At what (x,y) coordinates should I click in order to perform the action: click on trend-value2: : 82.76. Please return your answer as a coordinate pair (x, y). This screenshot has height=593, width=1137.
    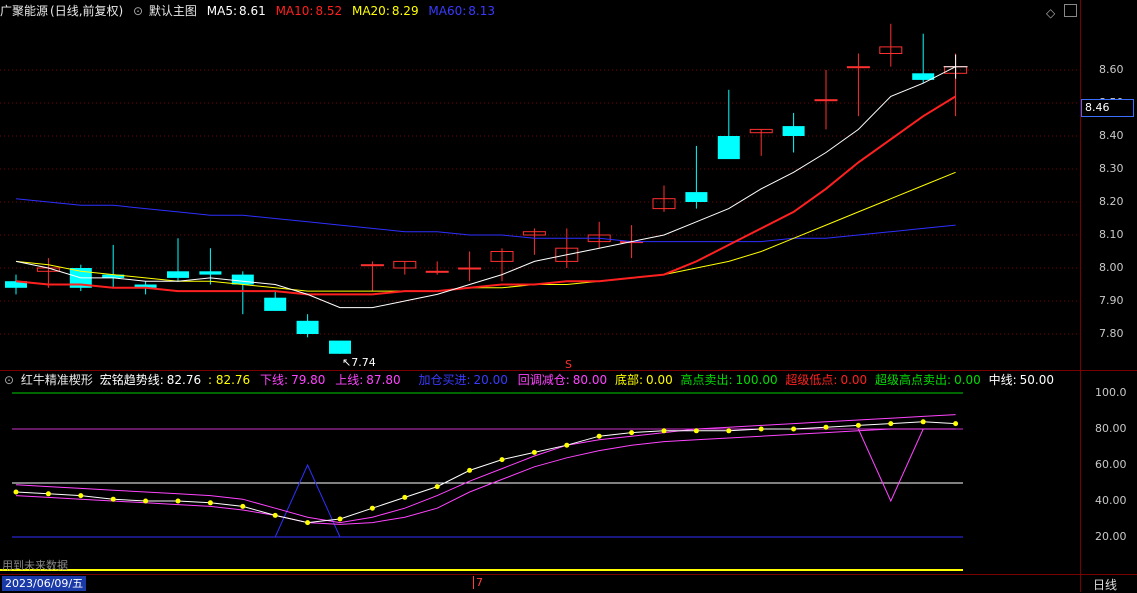
    Looking at the image, I should click on (229, 380).